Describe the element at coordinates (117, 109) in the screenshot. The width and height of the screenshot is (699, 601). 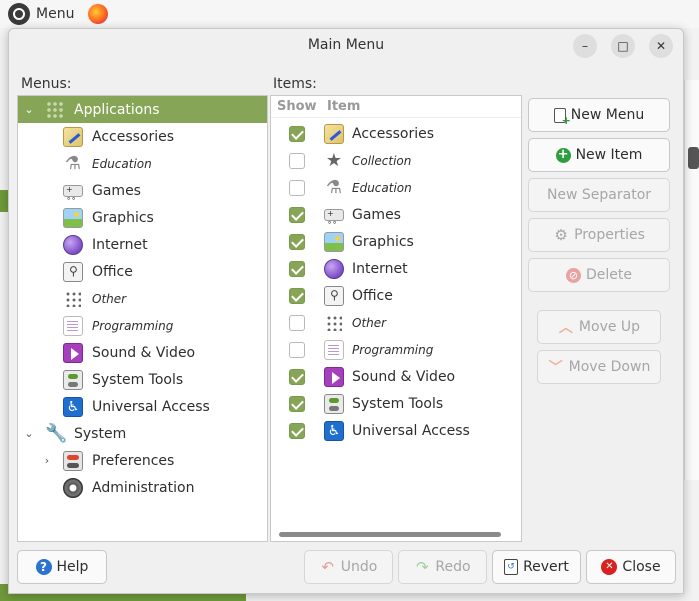
I see `menu-tree-label: Applications` at that location.